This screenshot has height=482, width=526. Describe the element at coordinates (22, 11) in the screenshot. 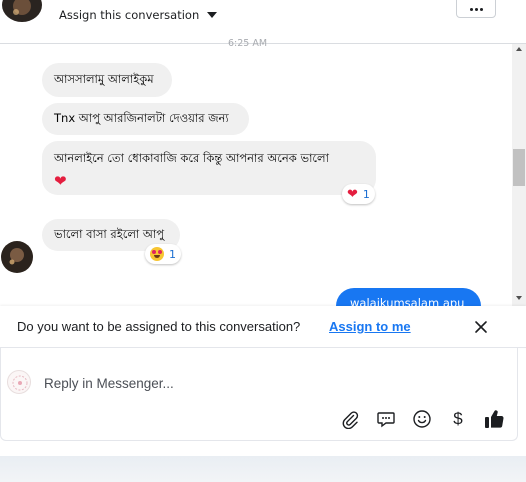

I see `contact-avatar` at that location.